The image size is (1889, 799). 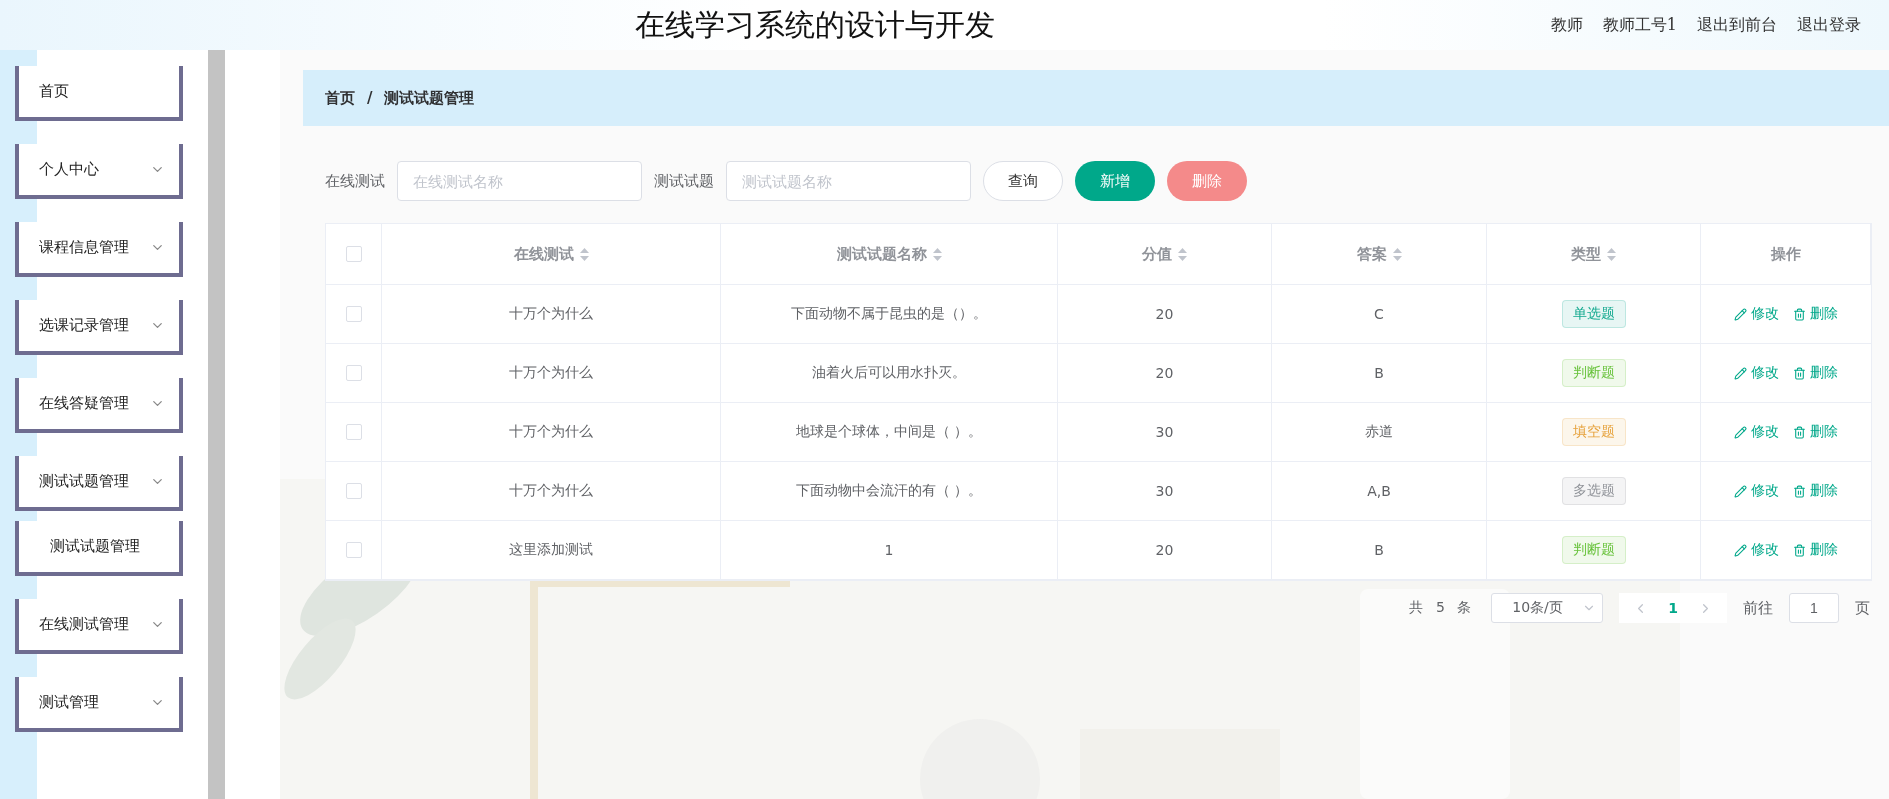 What do you see at coordinates (881, 254) in the screenshot?
I see `column-header: 测试试题名称` at bounding box center [881, 254].